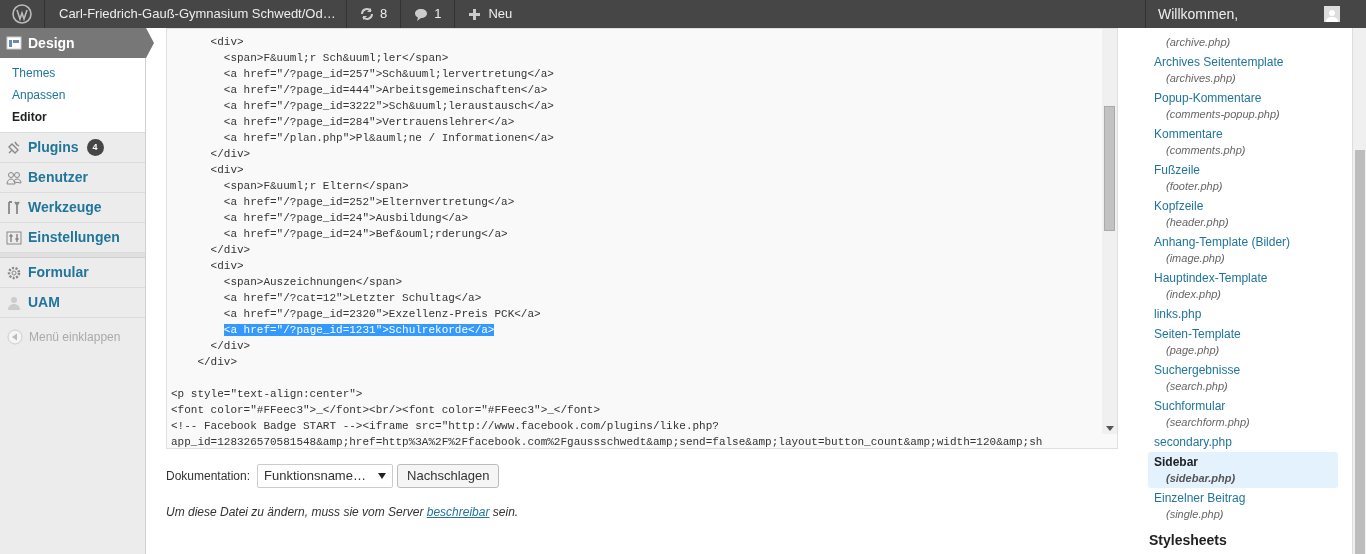 This screenshot has width=1366, height=554. Describe the element at coordinates (1243, 40) in the screenshot. I see `template-item: (archive.php)` at that location.